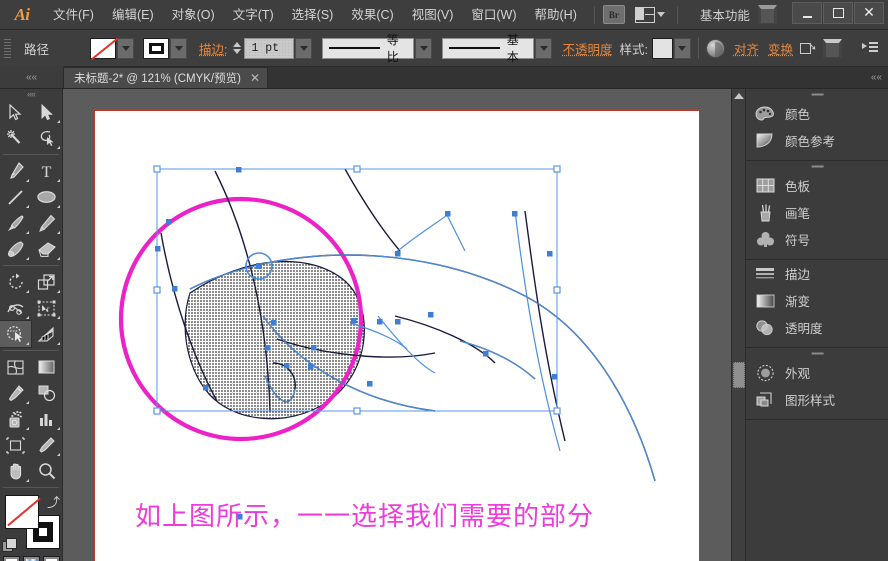  Describe the element at coordinates (237, 44) in the screenshot. I see `stepper-up-icon` at that location.